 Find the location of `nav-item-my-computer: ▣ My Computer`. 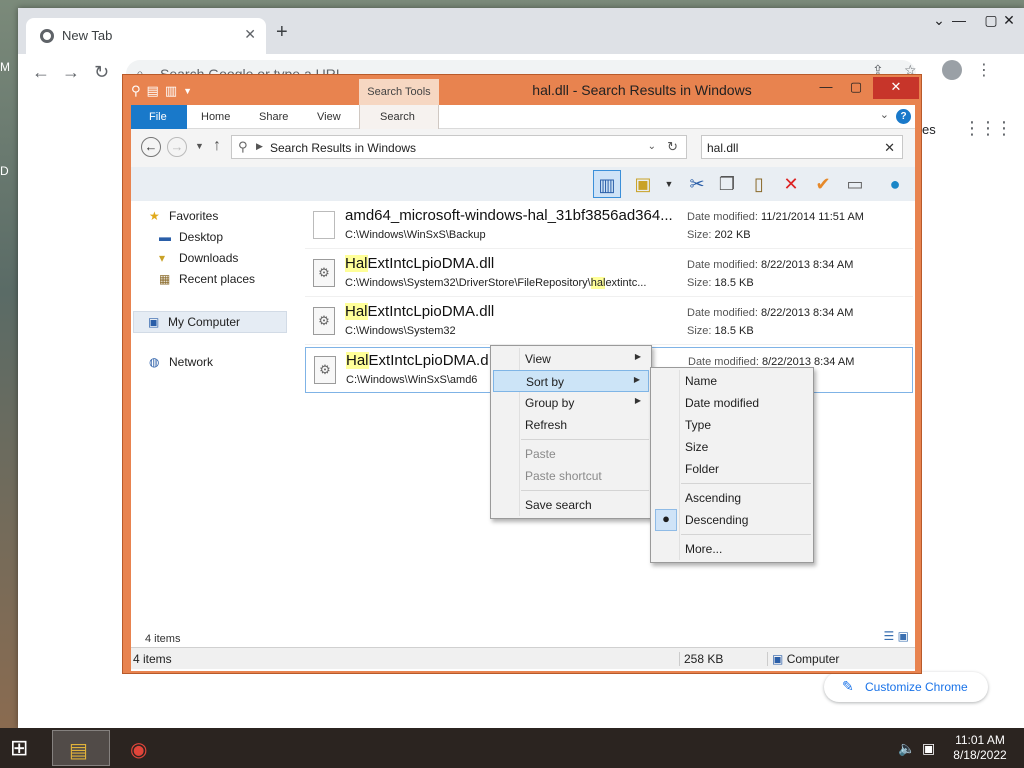

nav-item-my-computer: ▣ My Computer is located at coordinates (210, 322).